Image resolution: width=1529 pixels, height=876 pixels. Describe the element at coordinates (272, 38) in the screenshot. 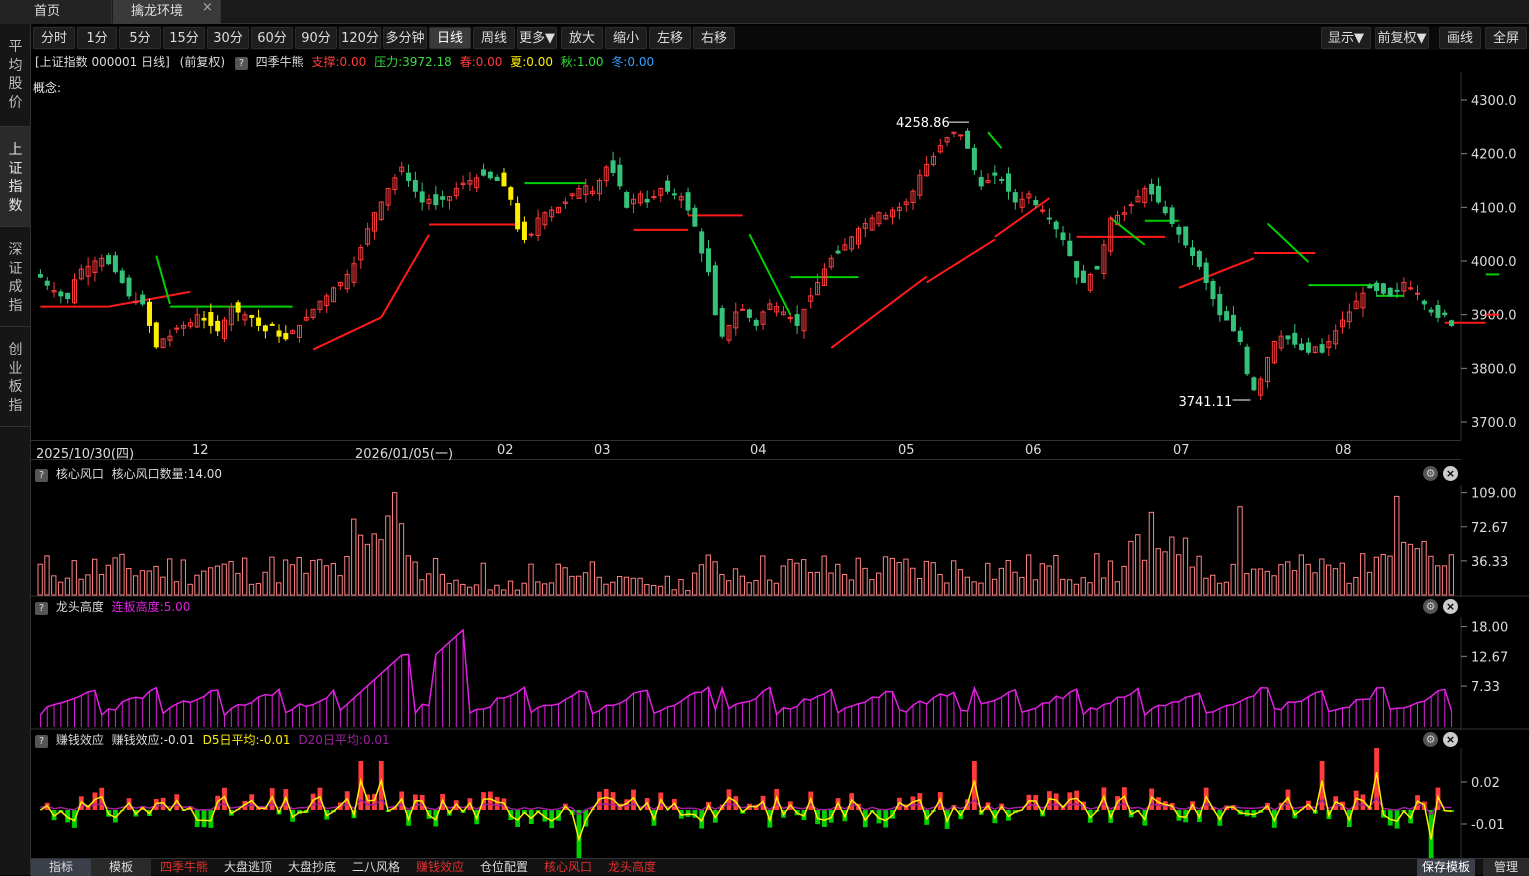

I see `period-60min-button: 60分` at that location.